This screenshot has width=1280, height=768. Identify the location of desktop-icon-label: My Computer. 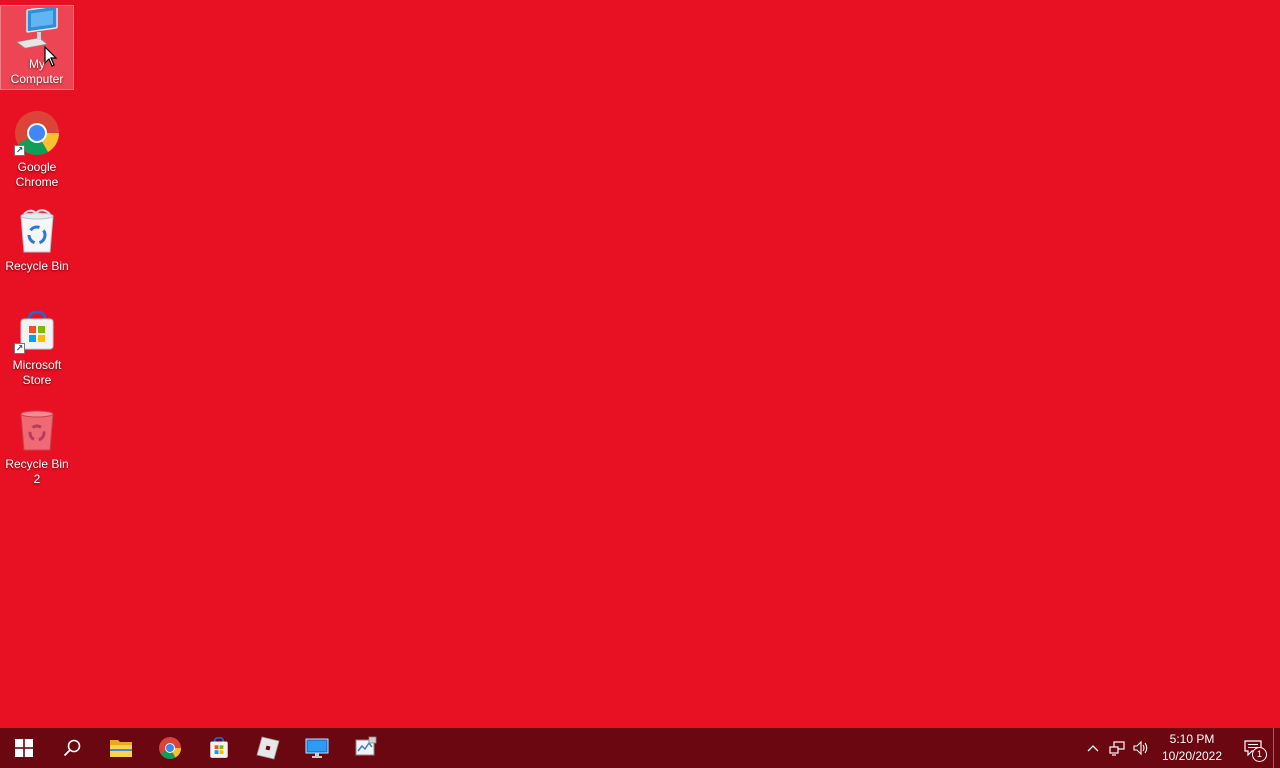
(37, 71).